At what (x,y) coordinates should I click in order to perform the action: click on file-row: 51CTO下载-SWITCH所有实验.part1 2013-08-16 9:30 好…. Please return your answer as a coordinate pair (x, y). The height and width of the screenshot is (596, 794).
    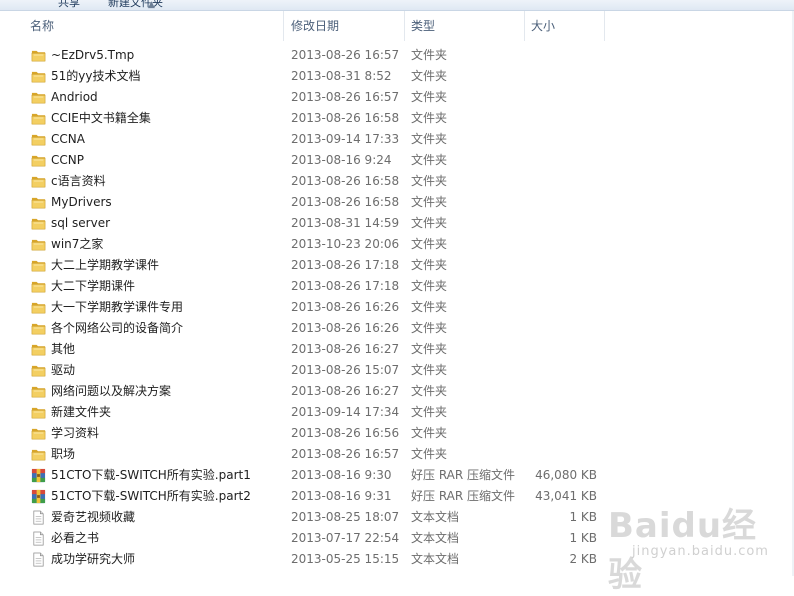
    Looking at the image, I should click on (397, 475).